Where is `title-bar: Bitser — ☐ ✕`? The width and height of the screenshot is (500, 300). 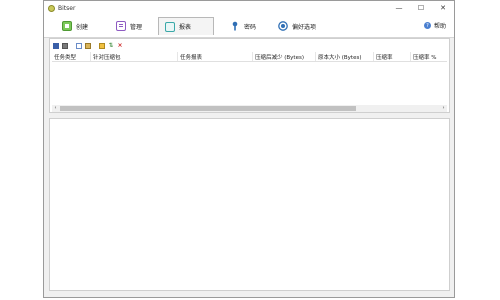
title-bar: Bitser — ☐ ✕ is located at coordinates (249, 8).